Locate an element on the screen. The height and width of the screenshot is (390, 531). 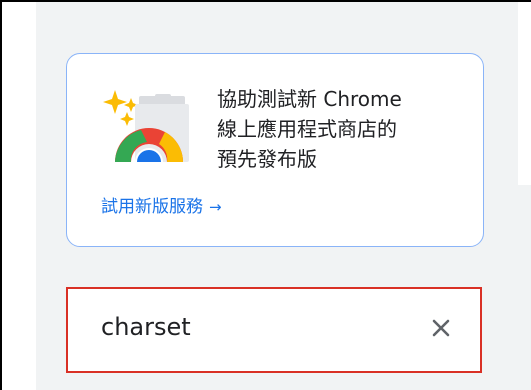
try-new-store-link-label: 試用新版服務 is located at coordinates (152, 207).